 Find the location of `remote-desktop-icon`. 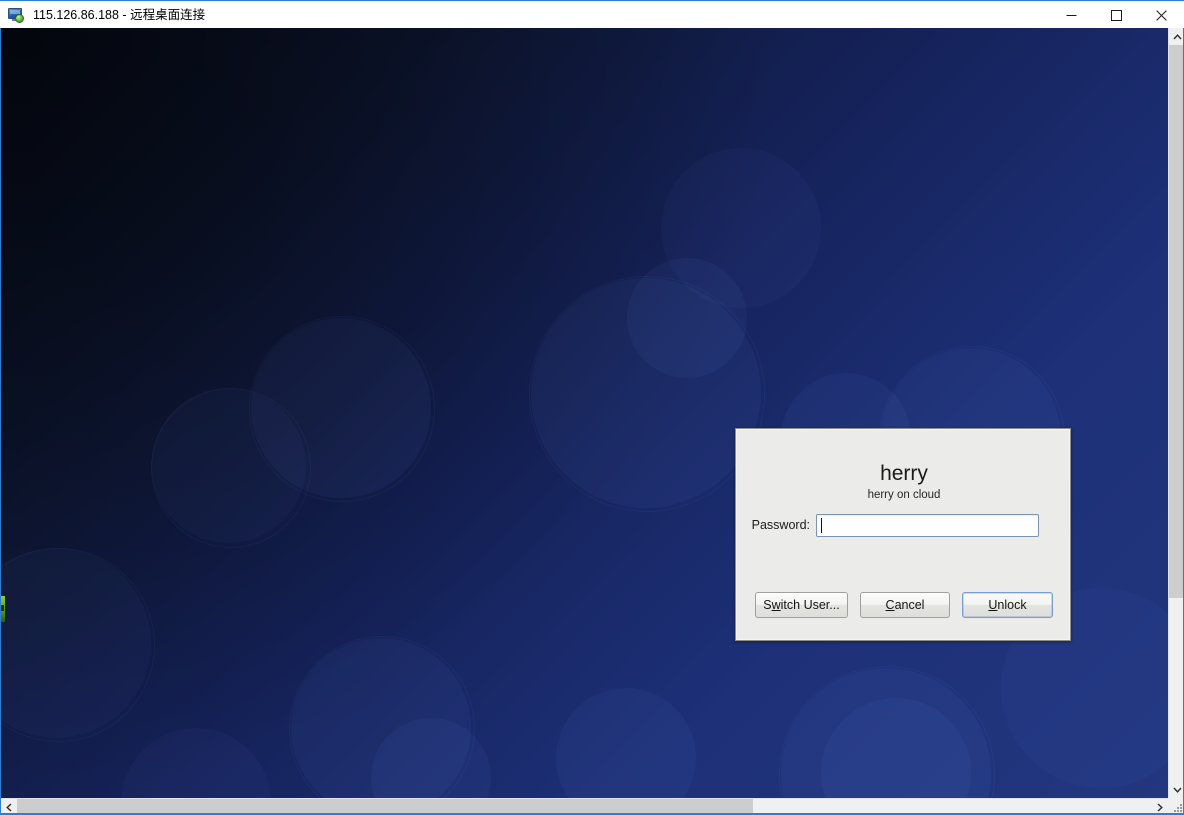

remote-desktop-icon is located at coordinates (16, 15).